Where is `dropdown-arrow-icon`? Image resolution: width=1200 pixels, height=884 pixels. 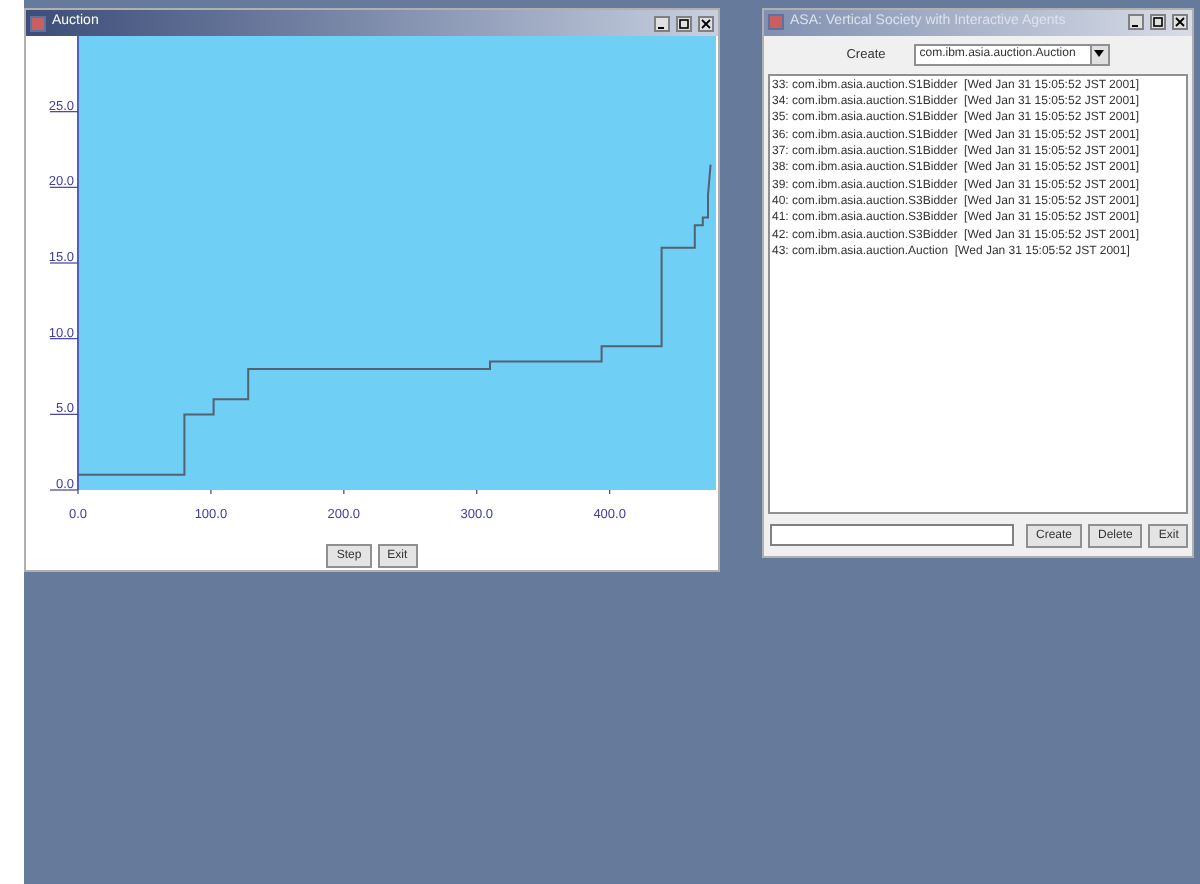 dropdown-arrow-icon is located at coordinates (1098, 54).